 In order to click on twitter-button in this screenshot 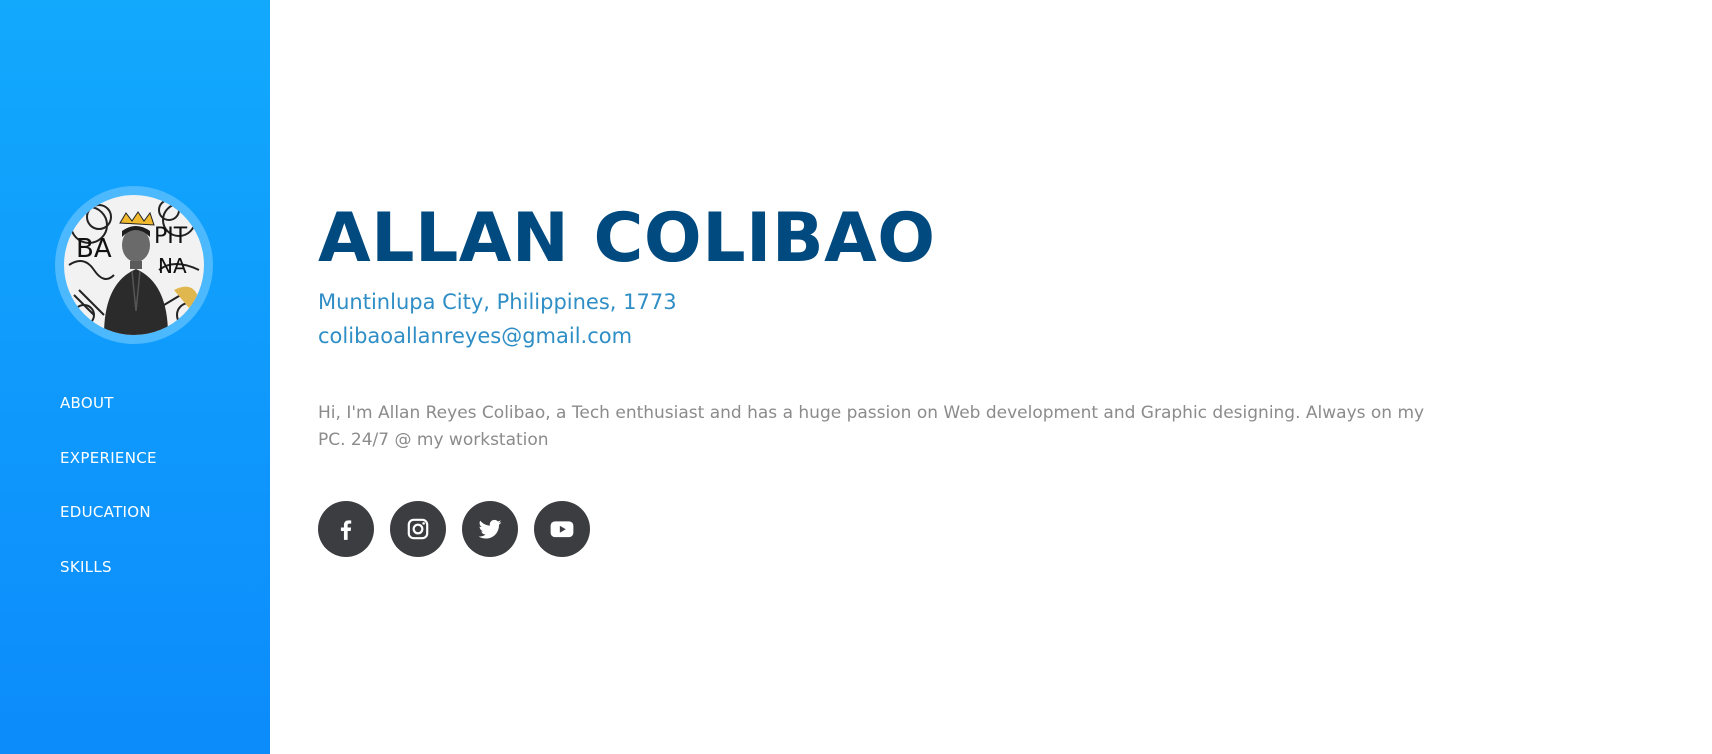, I will do `click(490, 529)`.